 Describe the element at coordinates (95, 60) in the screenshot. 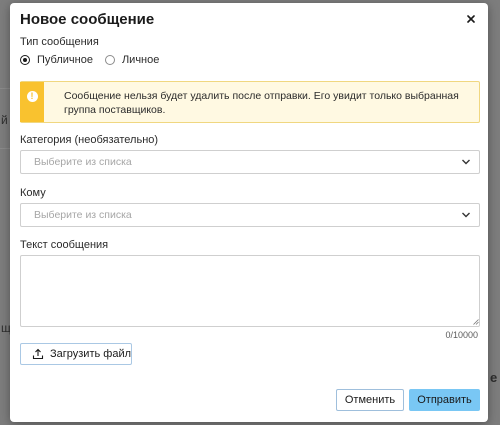

I see `message-type-radio-group: Публичное Личное` at that location.